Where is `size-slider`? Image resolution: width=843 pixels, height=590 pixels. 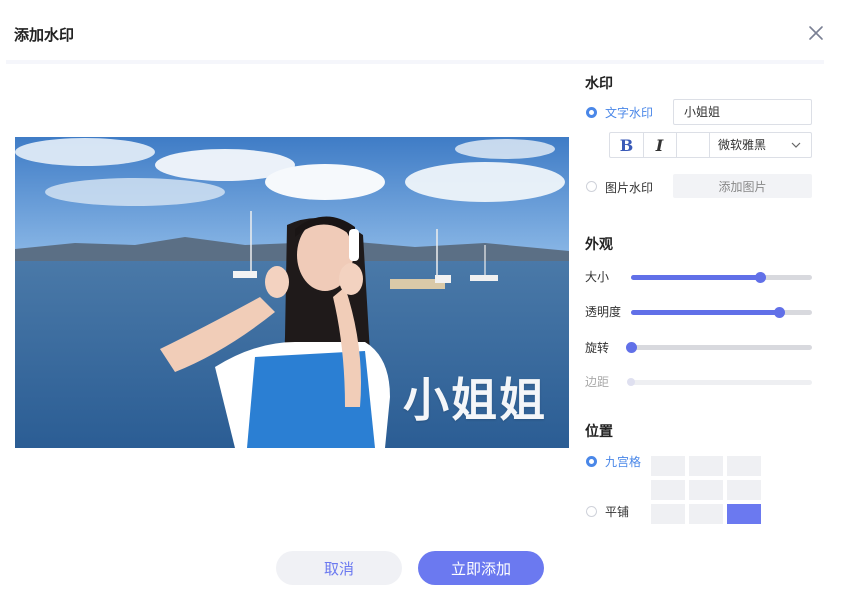
size-slider is located at coordinates (721, 277).